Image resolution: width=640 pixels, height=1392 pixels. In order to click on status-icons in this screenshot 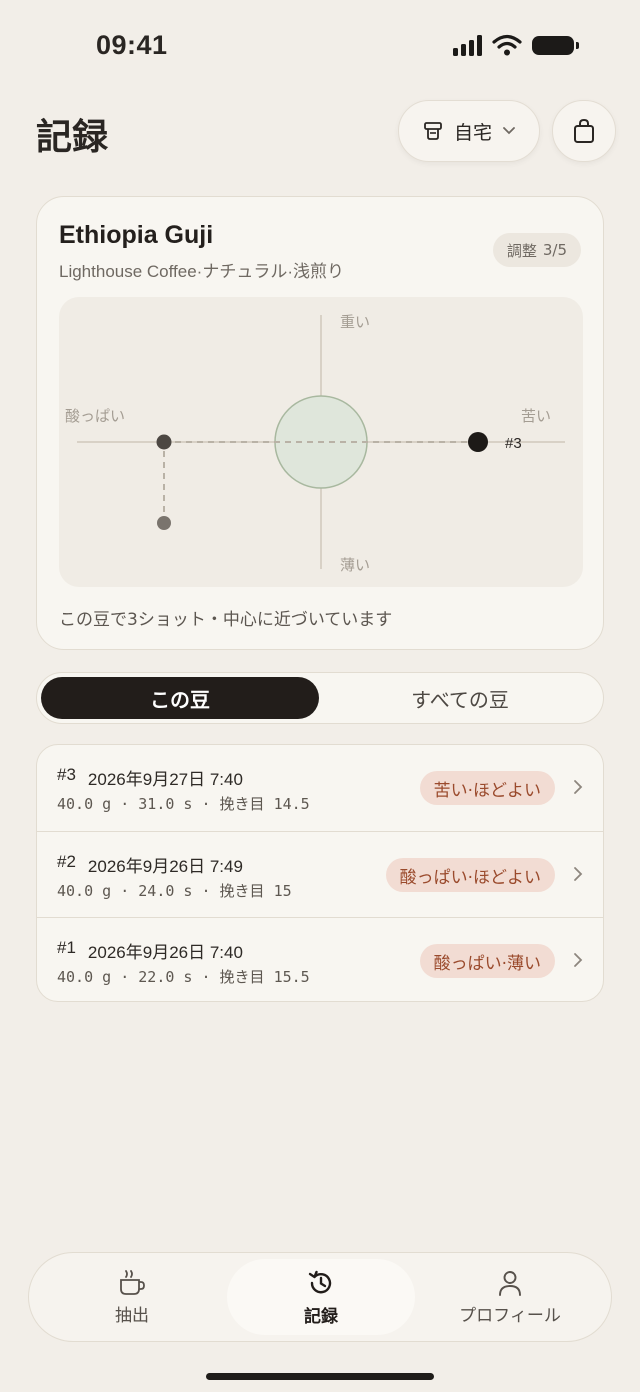, I will do `click(516, 45)`.